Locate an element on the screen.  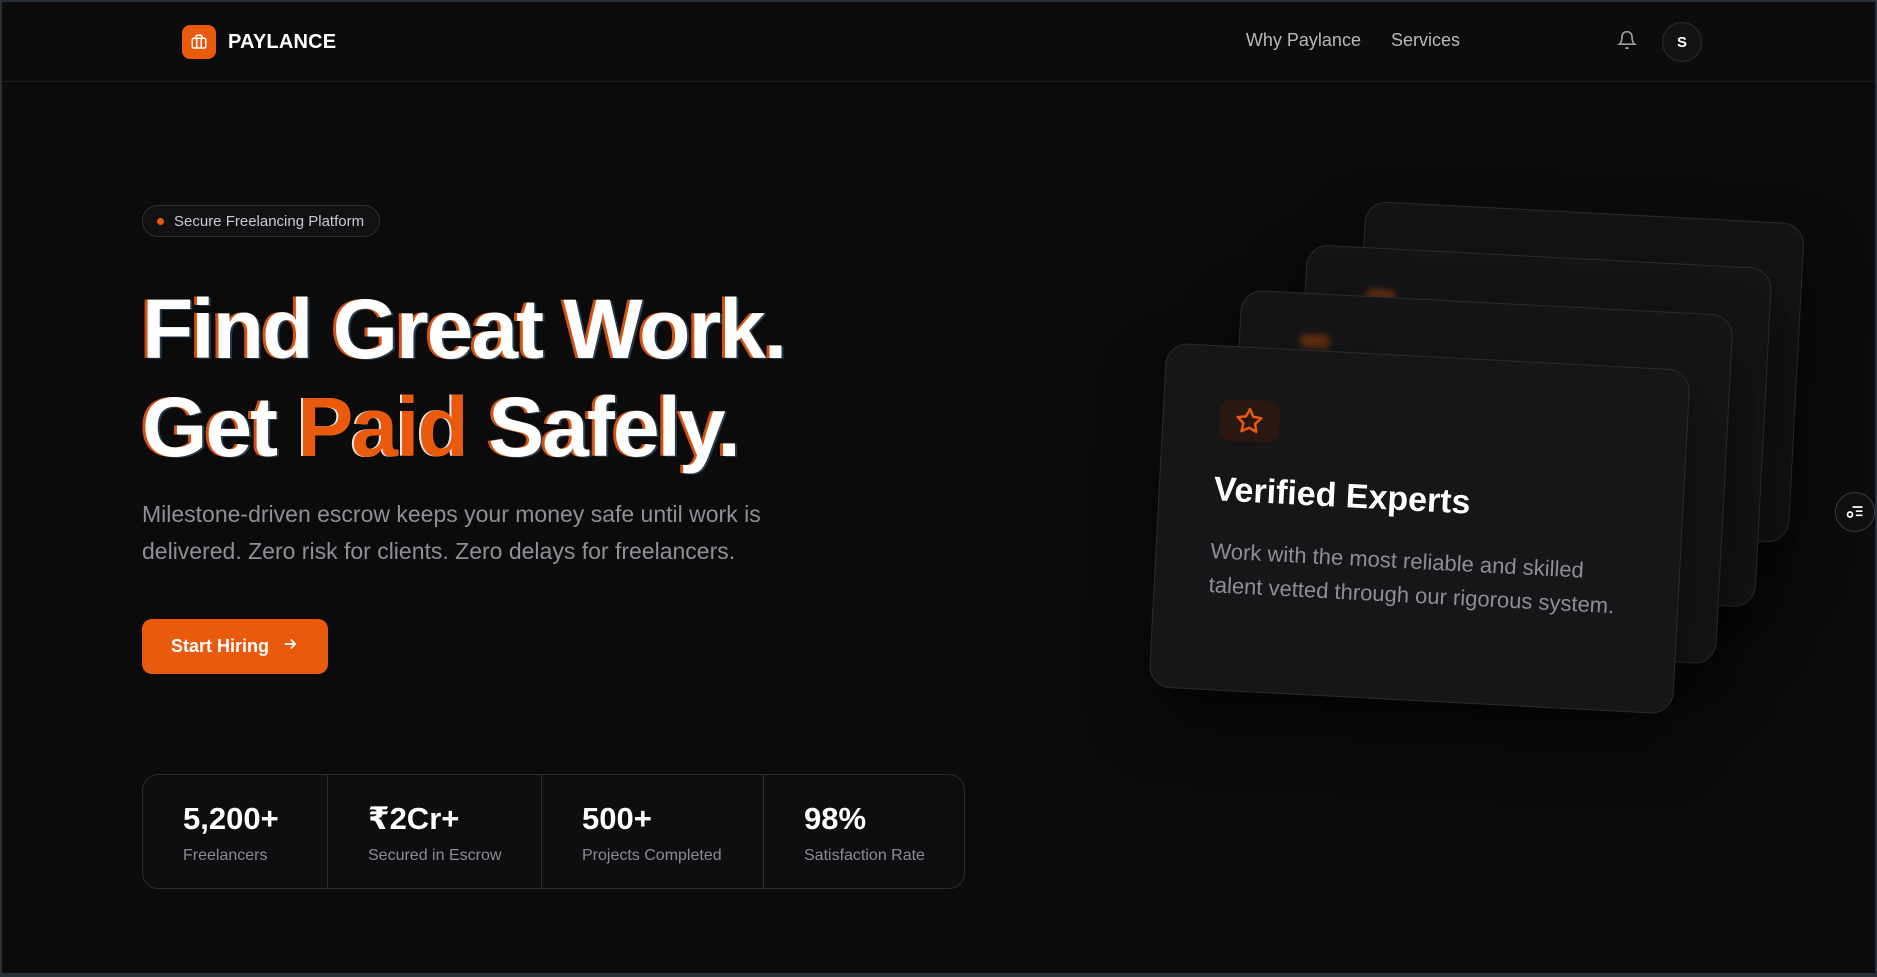
headline-line-2: Get Paid Safely. is located at coordinates (463, 427).